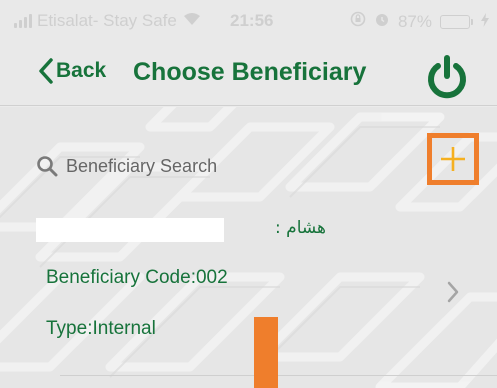 This screenshot has width=497, height=388. Describe the element at coordinates (300, 228) in the screenshot. I see `beneficiary-name: هشام :` at that location.